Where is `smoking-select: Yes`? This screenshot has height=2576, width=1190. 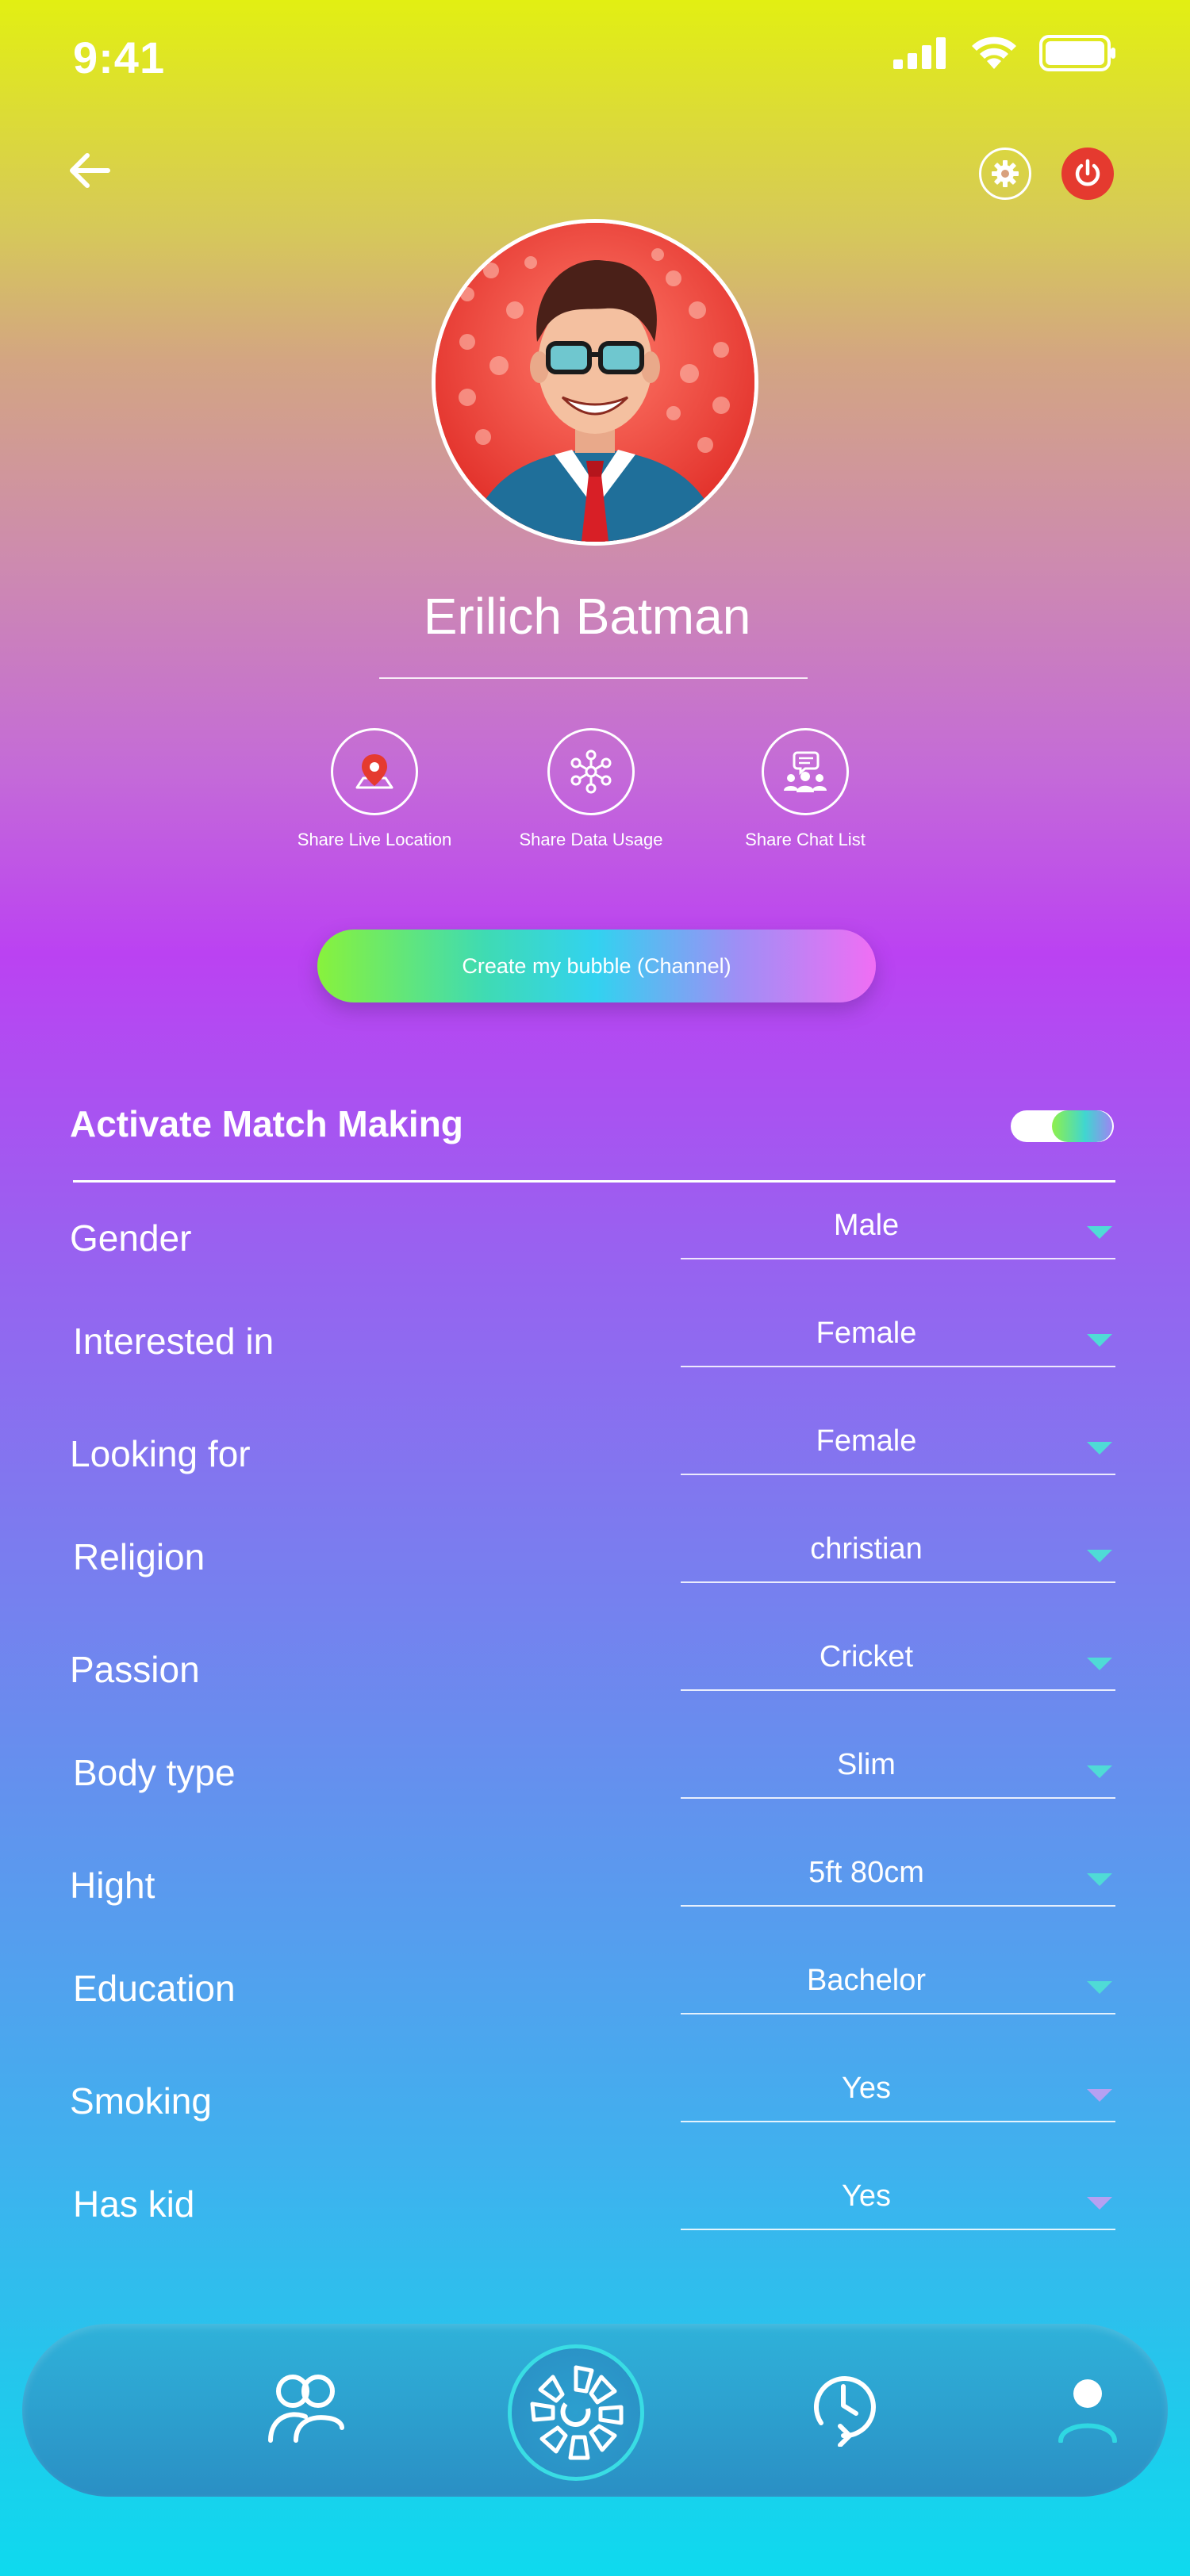 smoking-select: Yes is located at coordinates (898, 2097).